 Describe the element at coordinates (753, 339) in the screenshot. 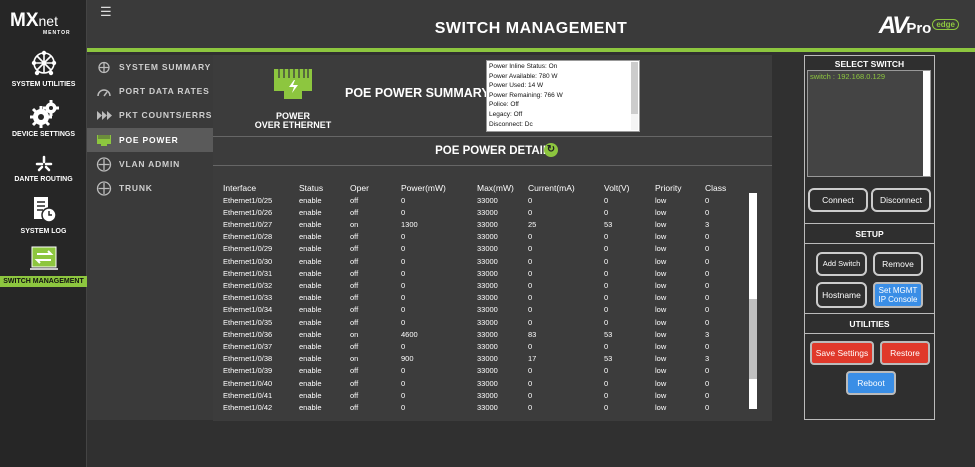

I see `scrollbar-thumb` at that location.